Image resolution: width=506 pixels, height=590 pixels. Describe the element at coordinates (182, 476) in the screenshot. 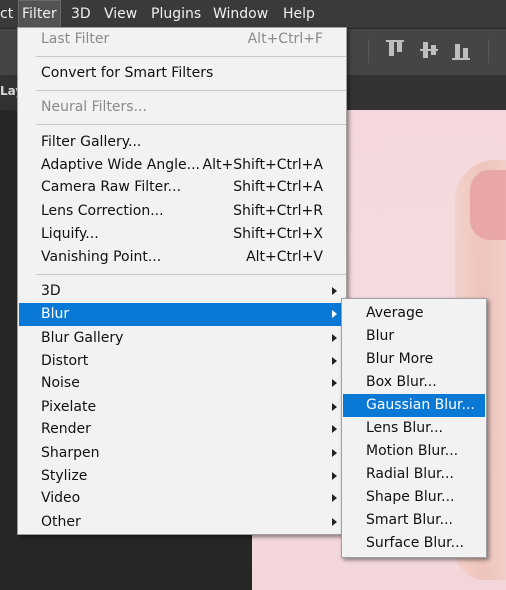

I see `menu-item-stylize: Stylize` at that location.